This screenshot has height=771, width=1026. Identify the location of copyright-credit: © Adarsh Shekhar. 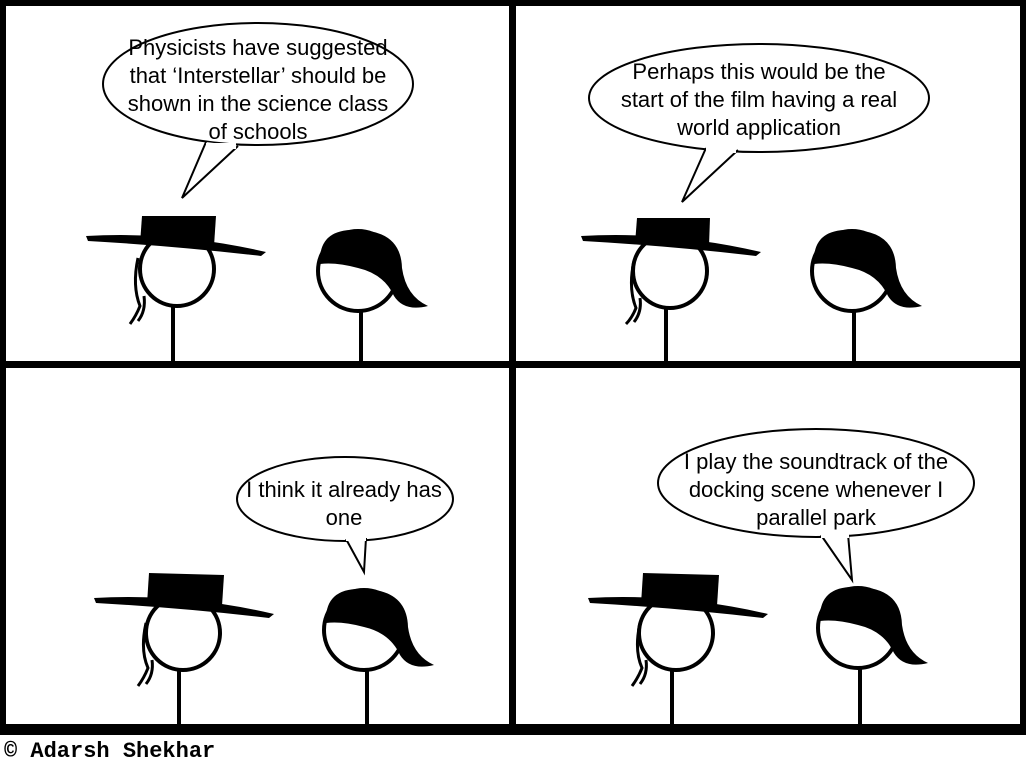
(110, 751).